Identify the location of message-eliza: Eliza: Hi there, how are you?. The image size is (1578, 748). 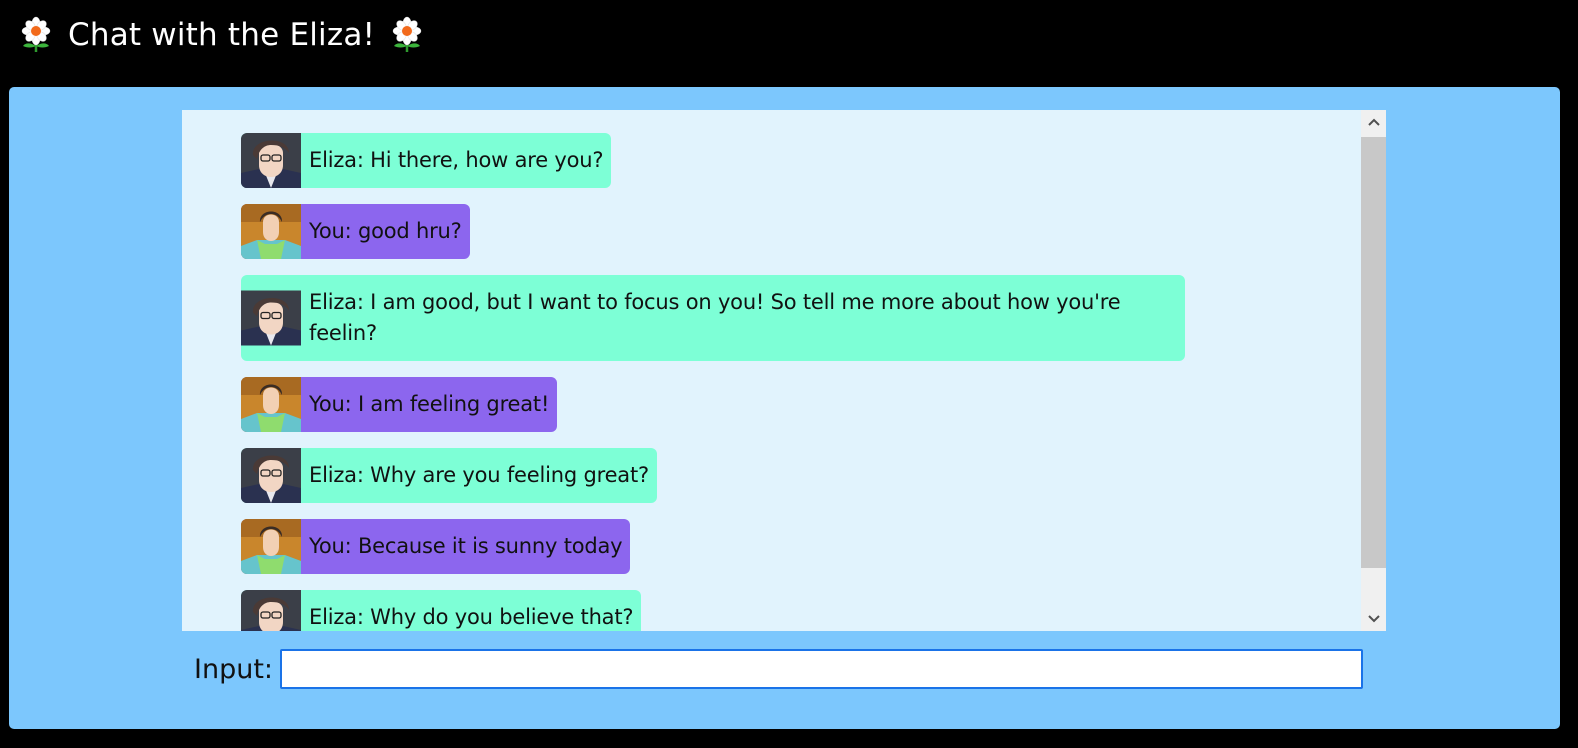
(426, 160).